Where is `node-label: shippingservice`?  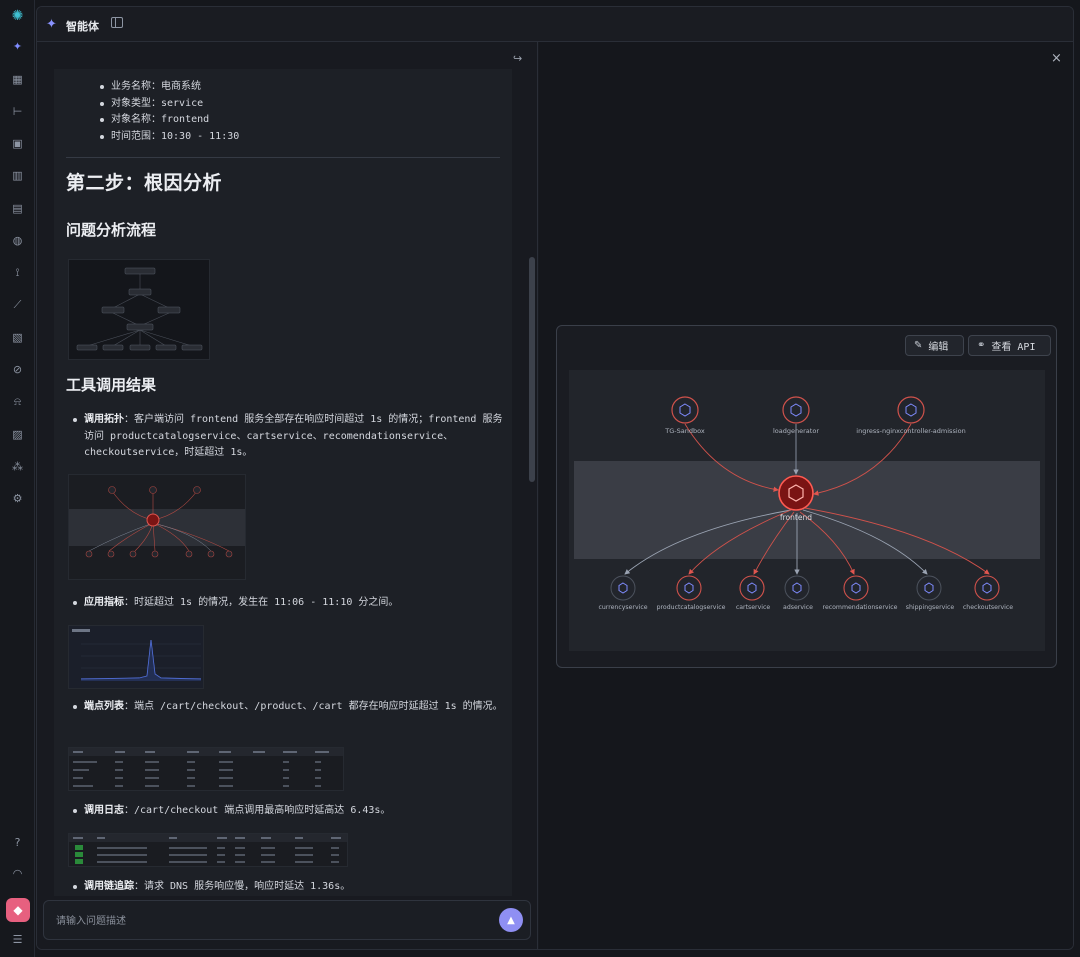 node-label: shippingservice is located at coordinates (930, 607).